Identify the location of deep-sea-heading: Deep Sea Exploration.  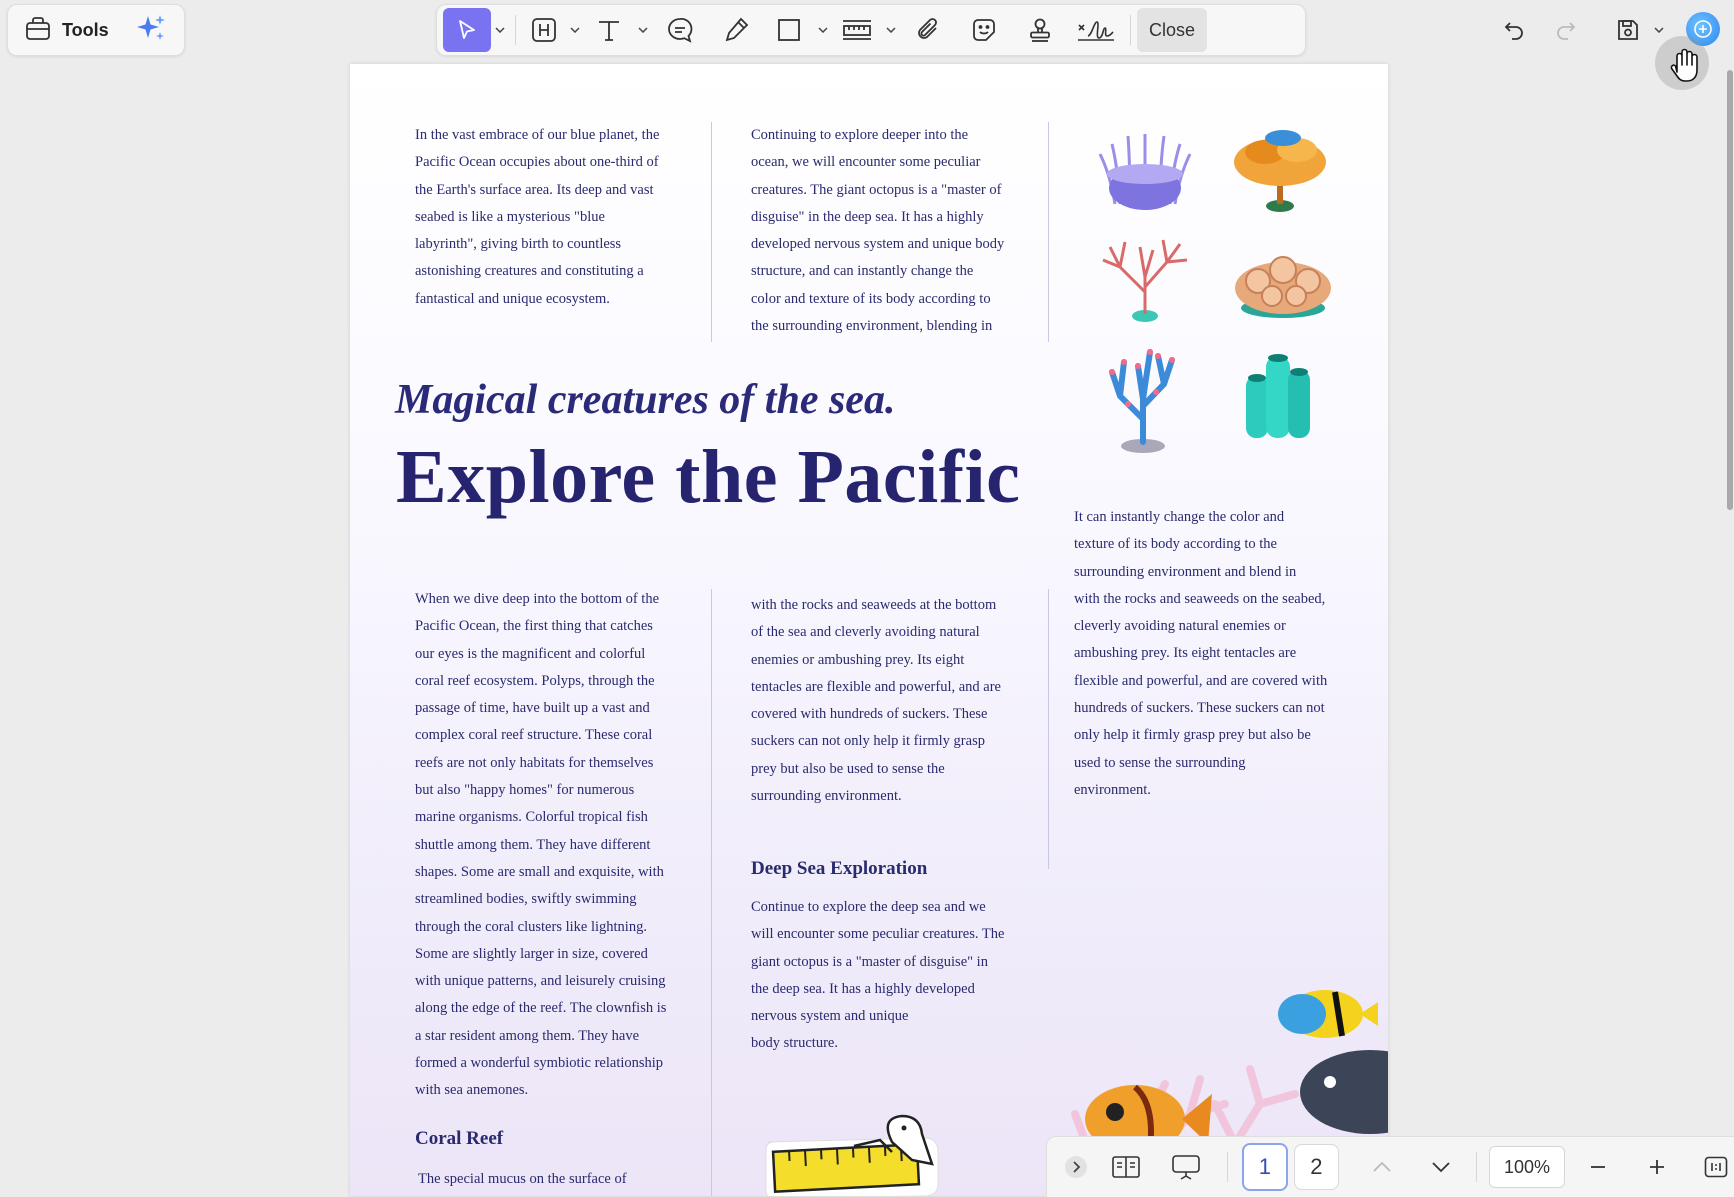
(839, 868).